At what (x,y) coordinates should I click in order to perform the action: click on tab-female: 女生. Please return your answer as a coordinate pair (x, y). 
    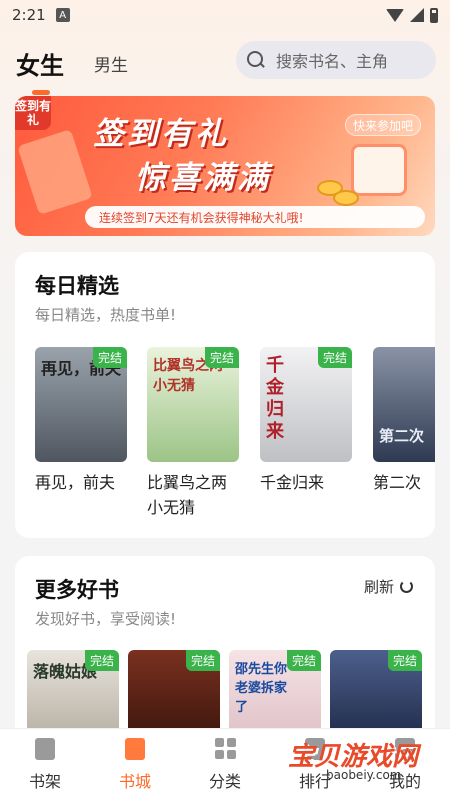
    Looking at the image, I should click on (40, 70).